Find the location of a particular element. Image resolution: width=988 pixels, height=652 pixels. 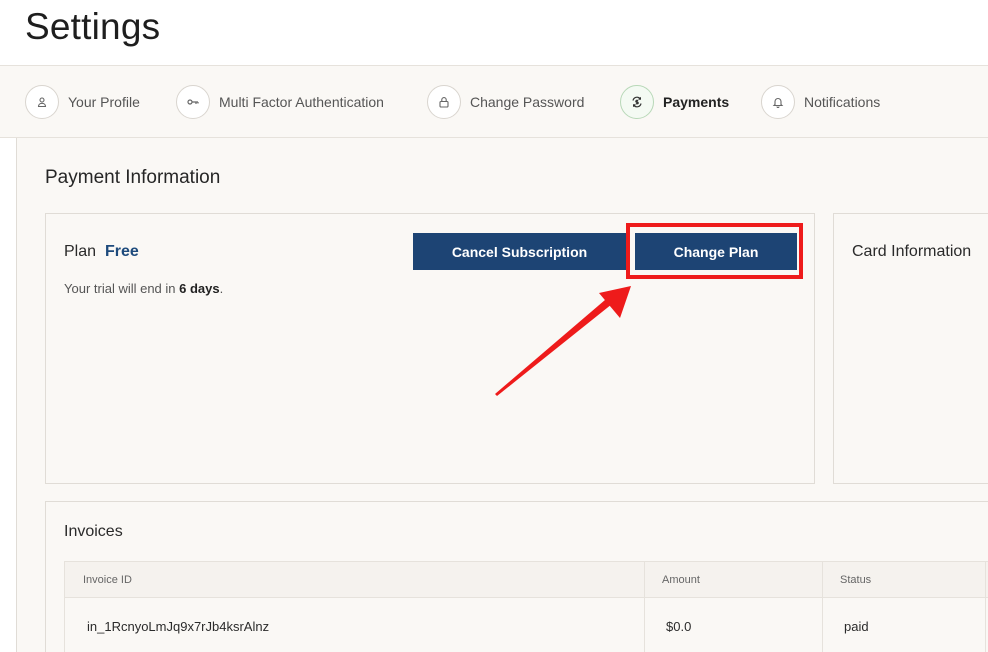

column-header-invoice-id: Invoice ID is located at coordinates (107, 580).